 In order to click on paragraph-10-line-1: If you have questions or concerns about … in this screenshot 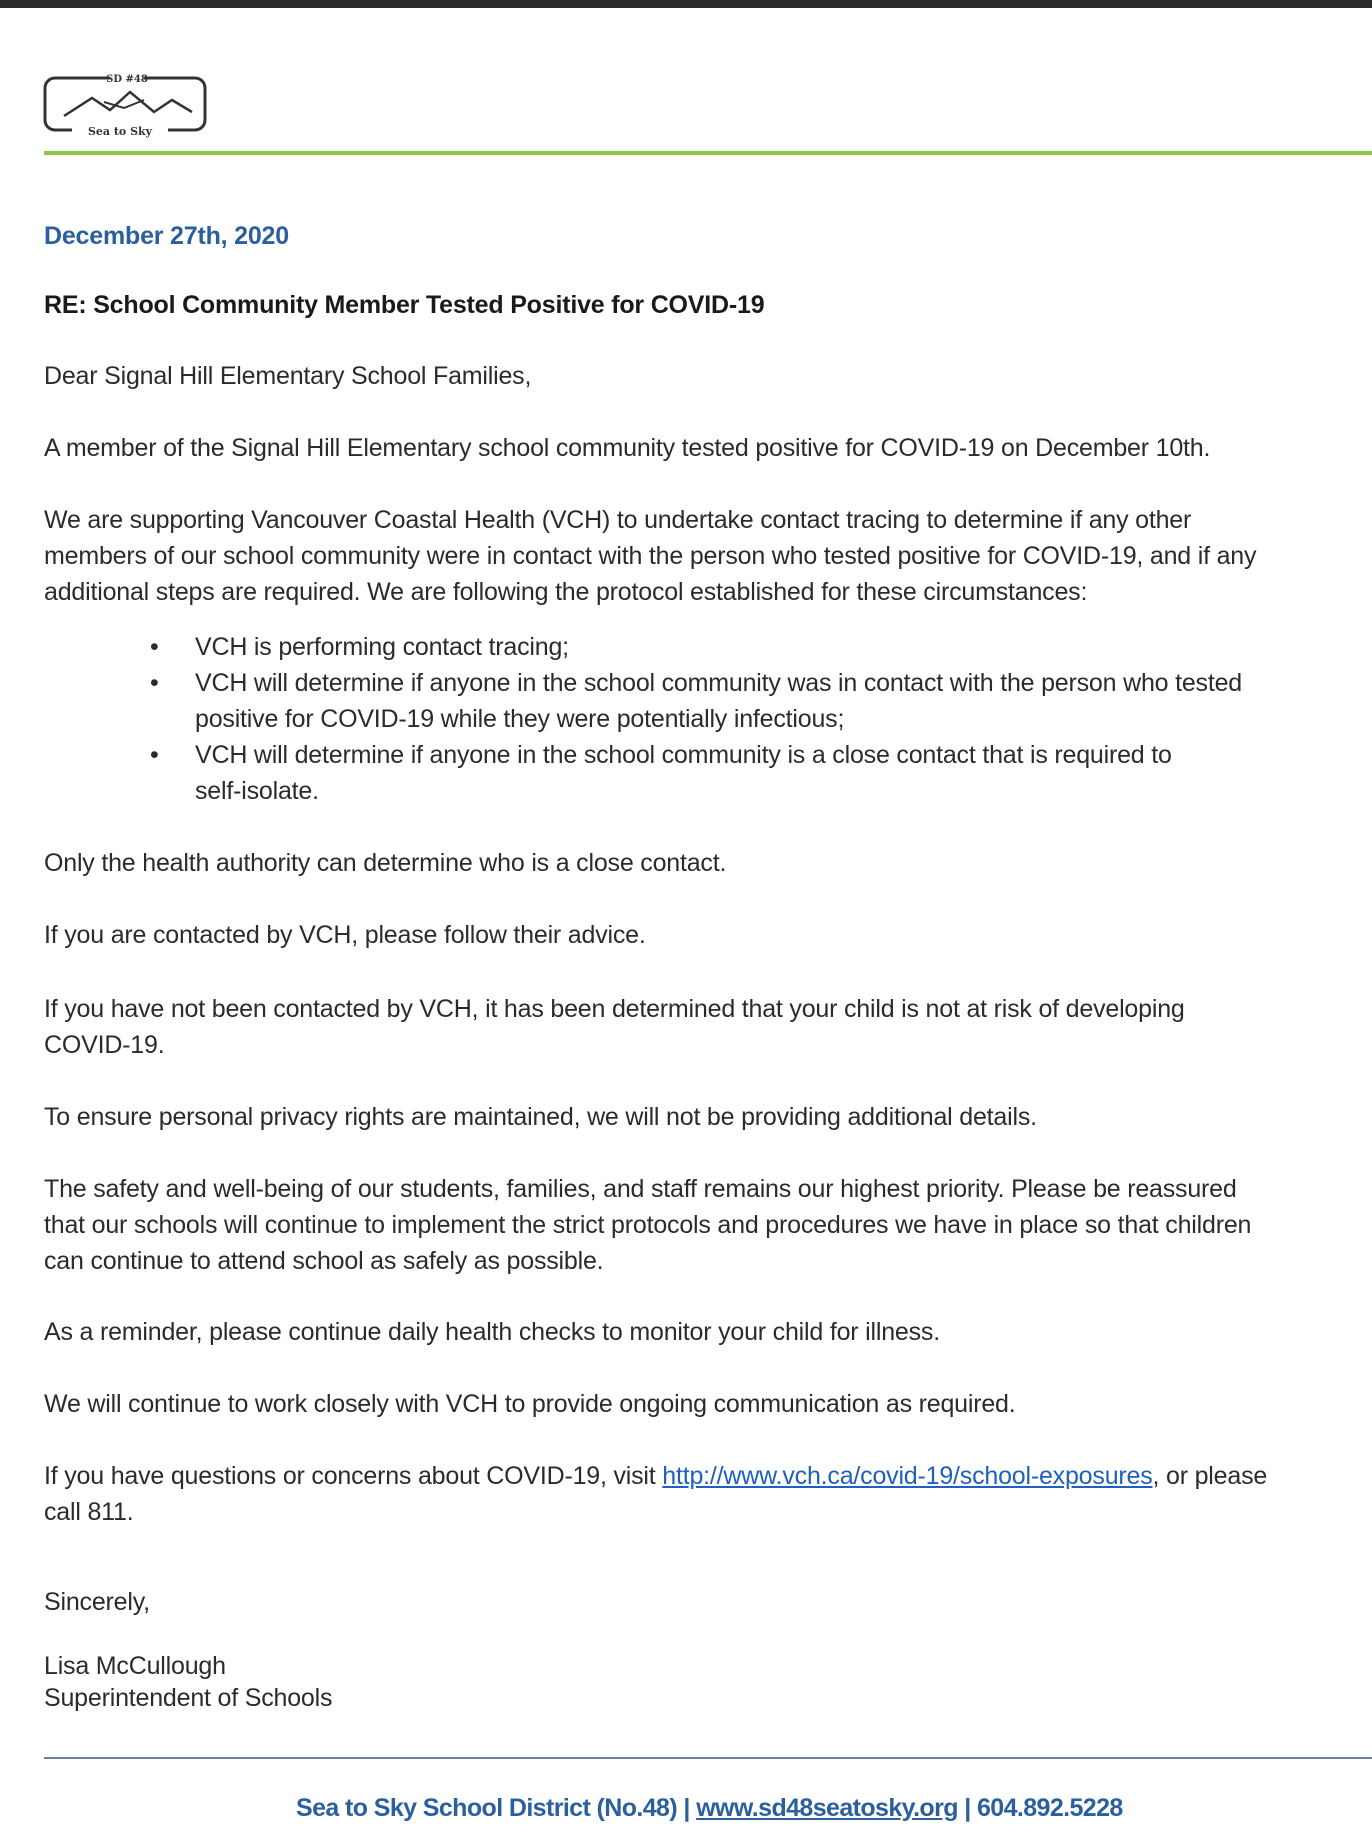, I will do `click(655, 1476)`.